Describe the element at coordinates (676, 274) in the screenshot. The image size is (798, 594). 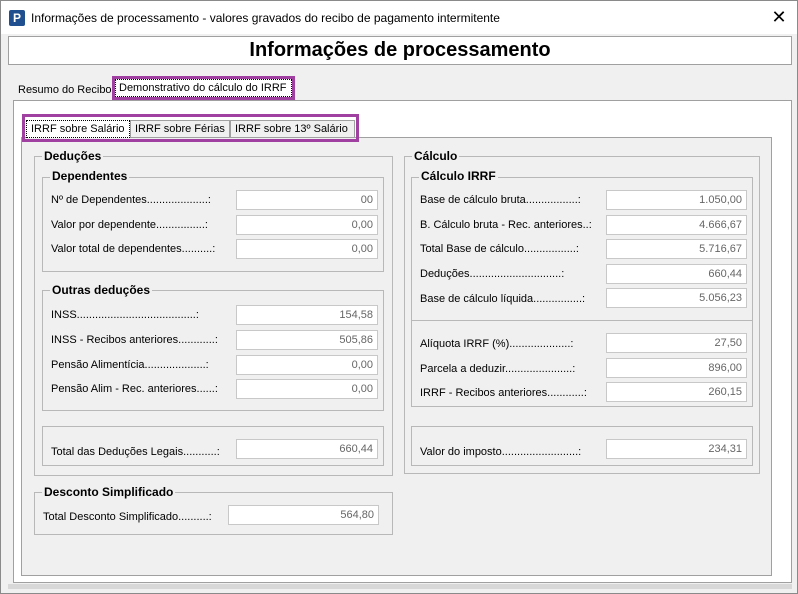
I see `deducoes-calculo-field: 660,44` at that location.